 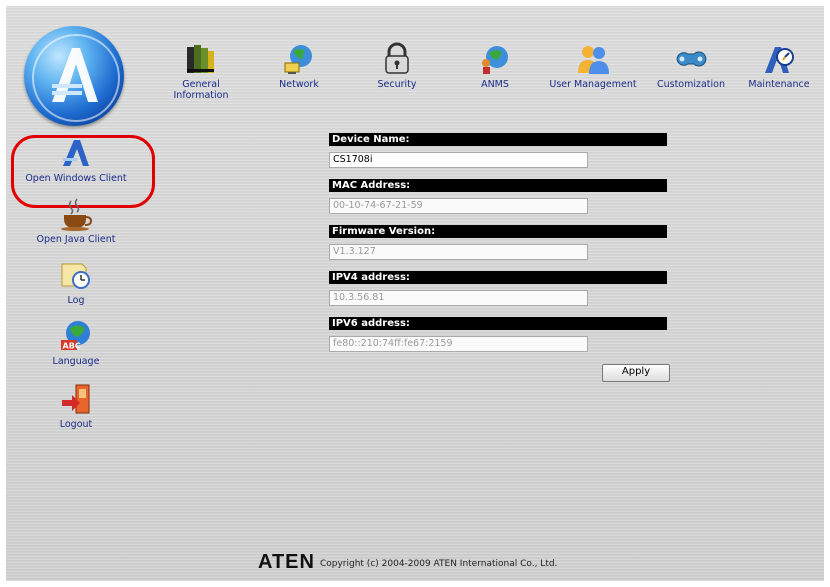 I want to click on sidebar-logout: Logout, so click(x=76, y=406).